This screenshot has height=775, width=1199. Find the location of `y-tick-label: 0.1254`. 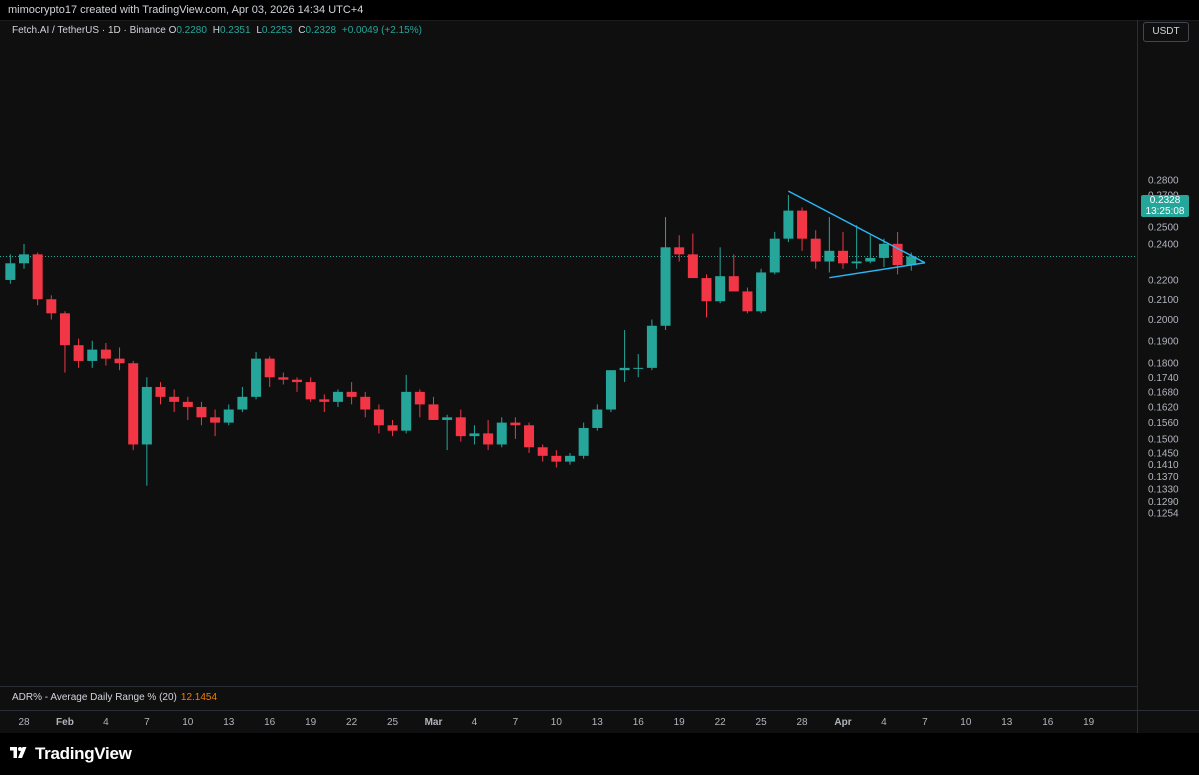

y-tick-label: 0.1254 is located at coordinates (1163, 514).